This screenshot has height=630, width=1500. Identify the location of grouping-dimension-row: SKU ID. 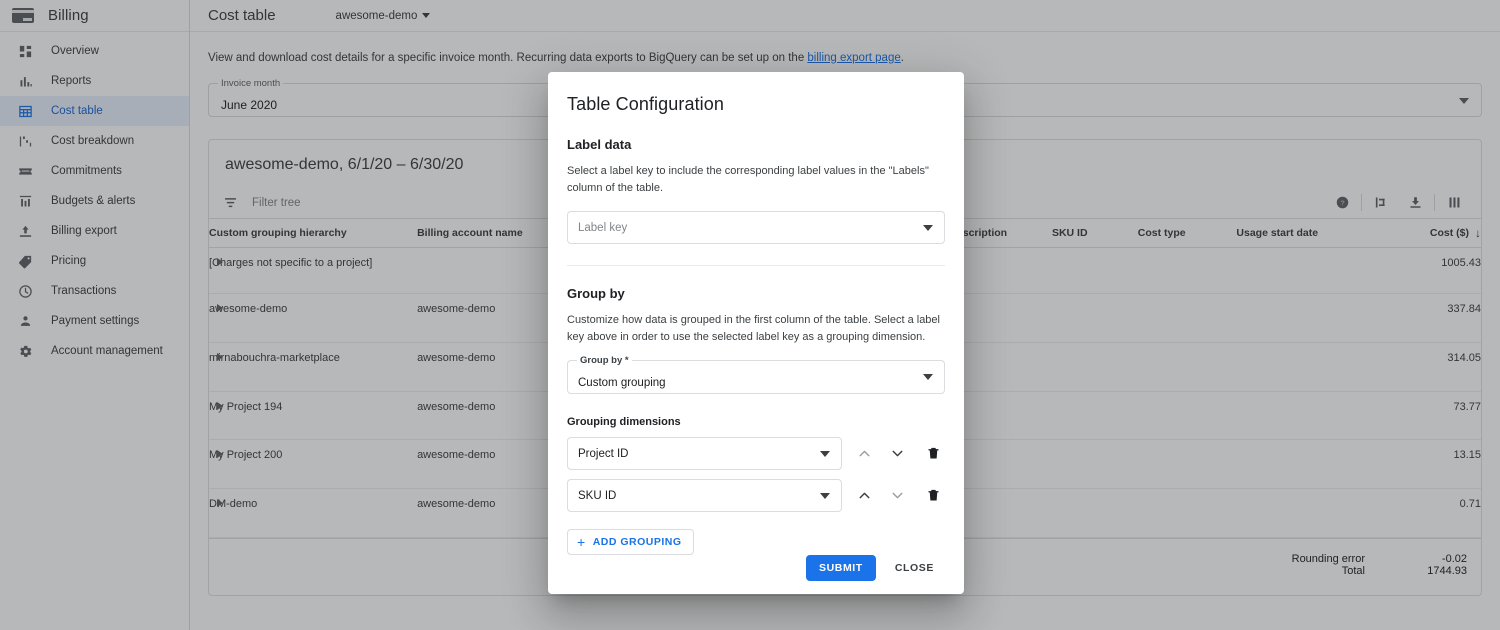
(756, 496).